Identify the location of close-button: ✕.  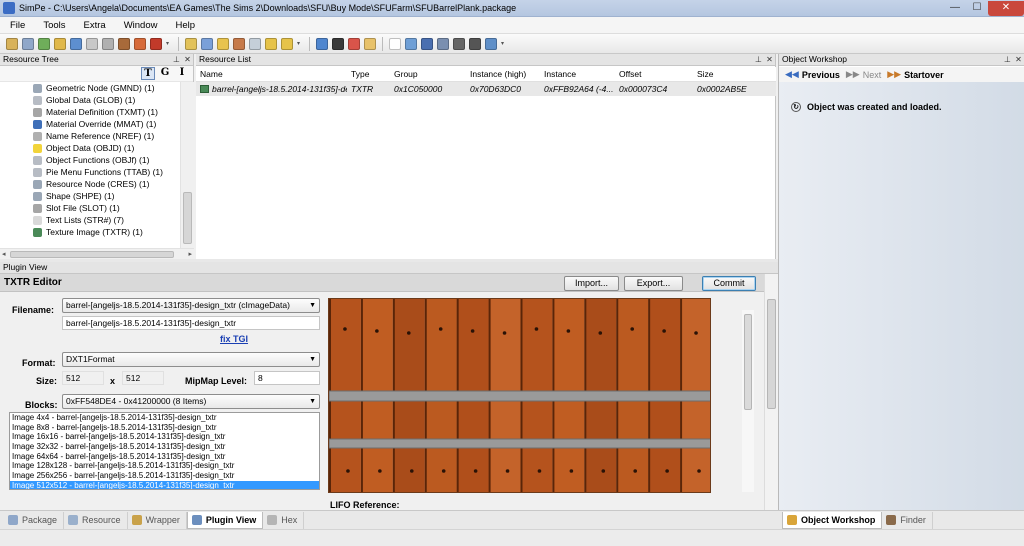
(1006, 8).